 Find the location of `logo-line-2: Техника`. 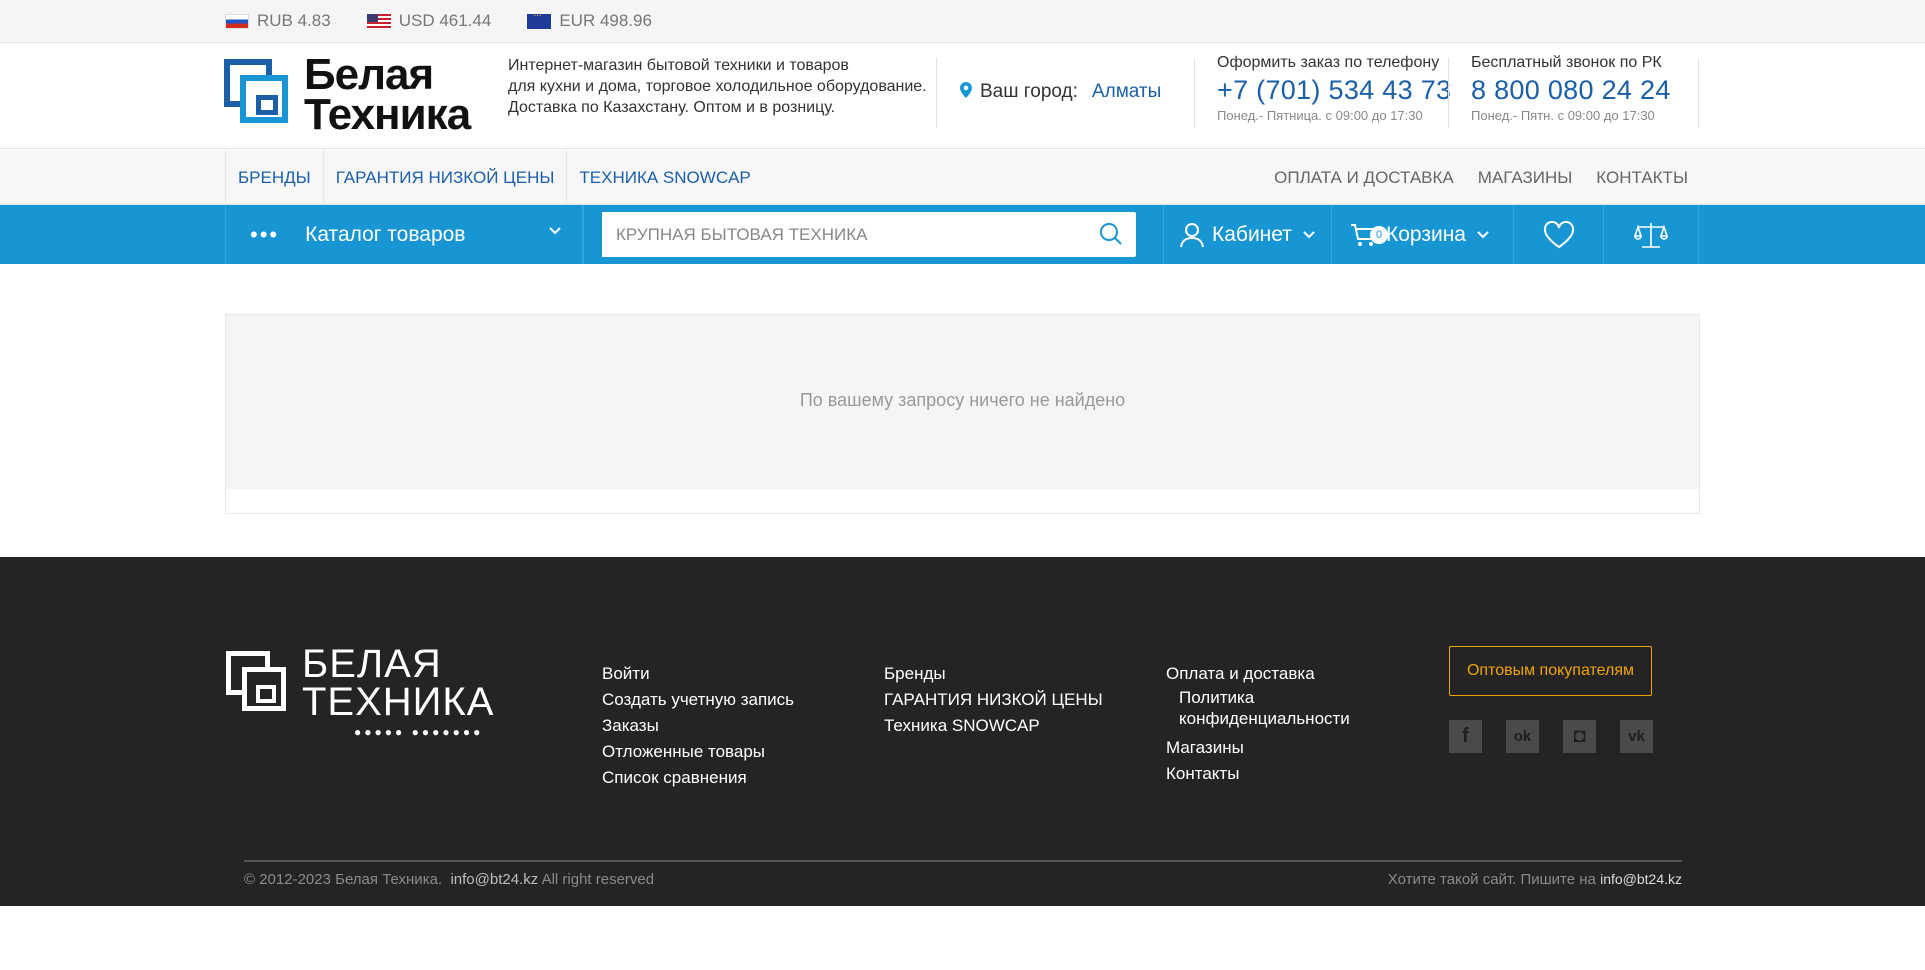

logo-line-2: Техника is located at coordinates (387, 114).